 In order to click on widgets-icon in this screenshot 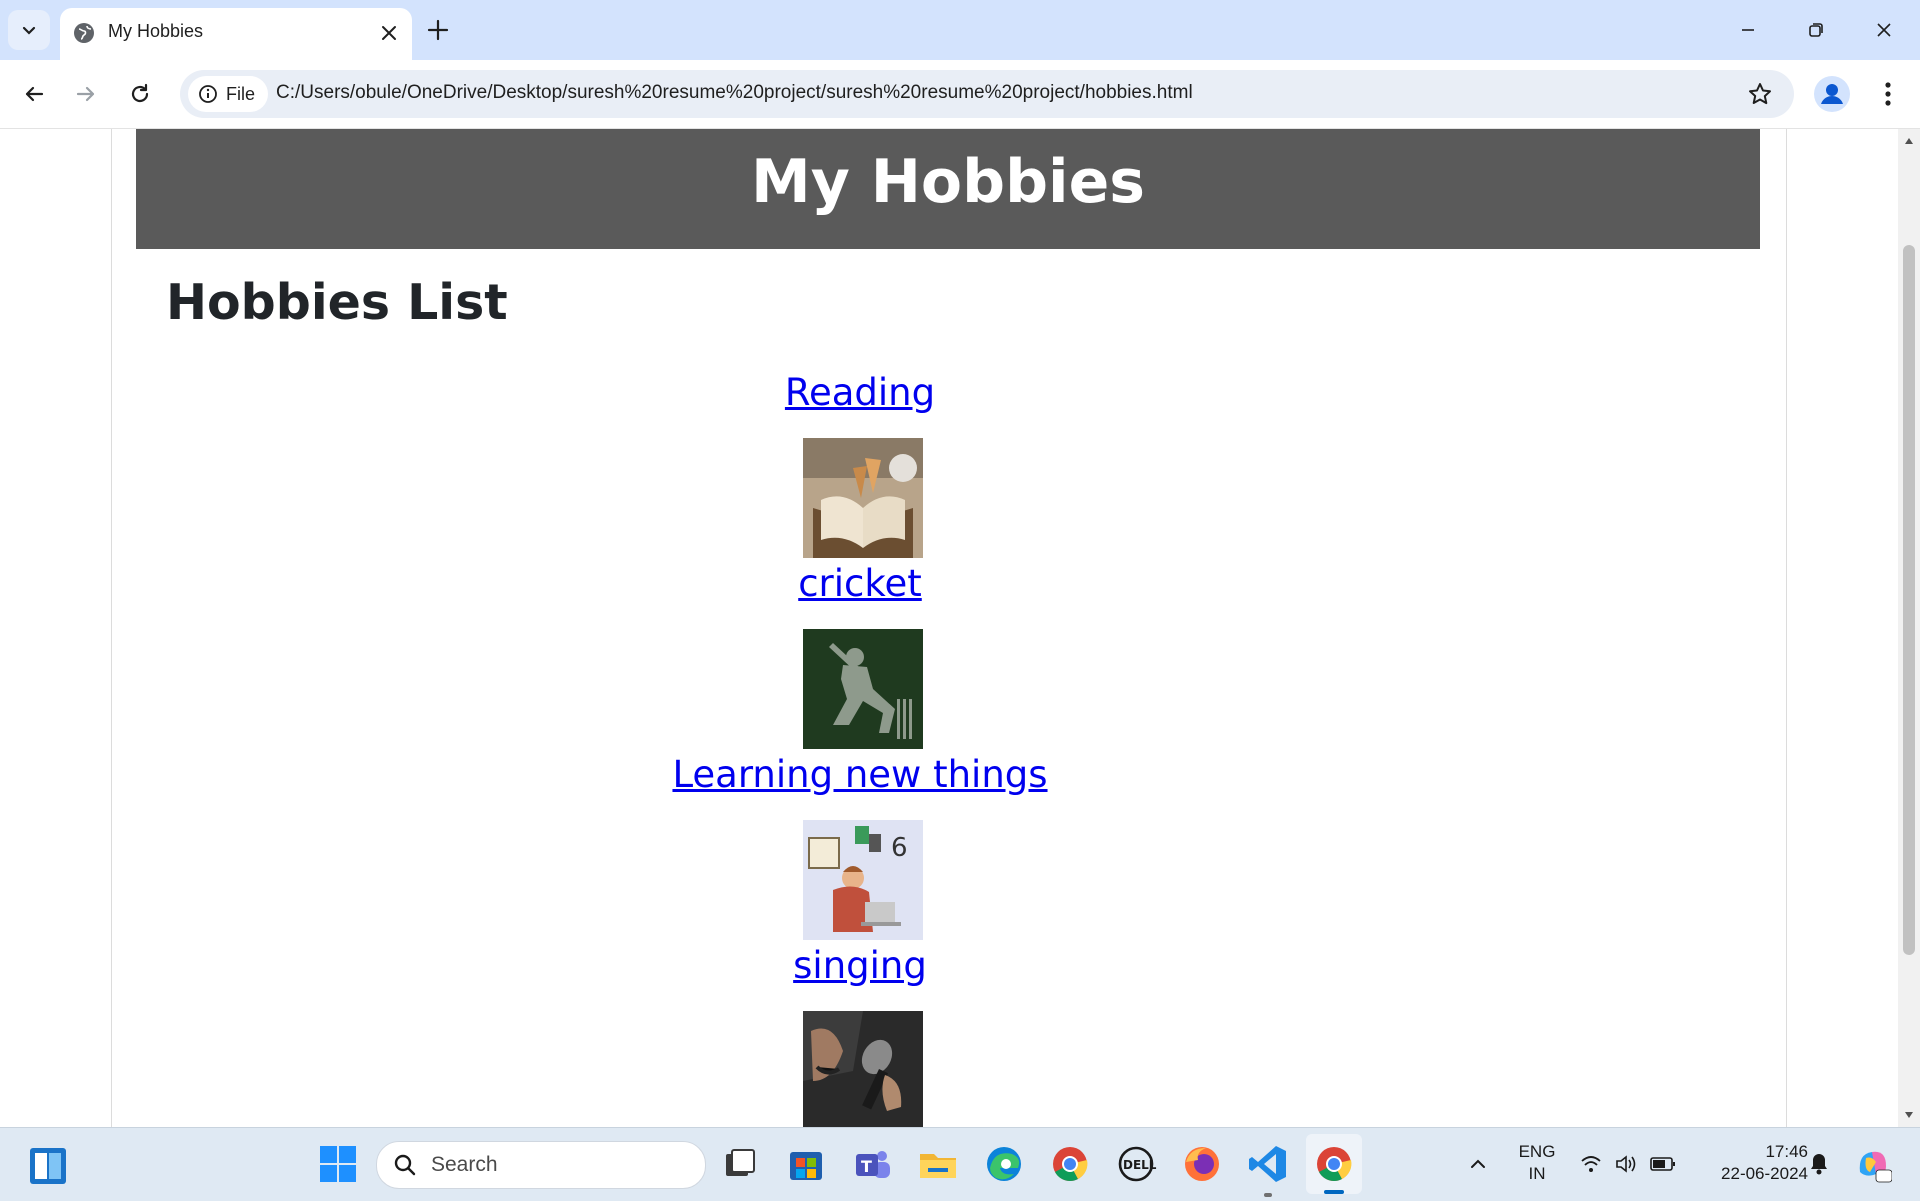, I will do `click(48, 1166)`.